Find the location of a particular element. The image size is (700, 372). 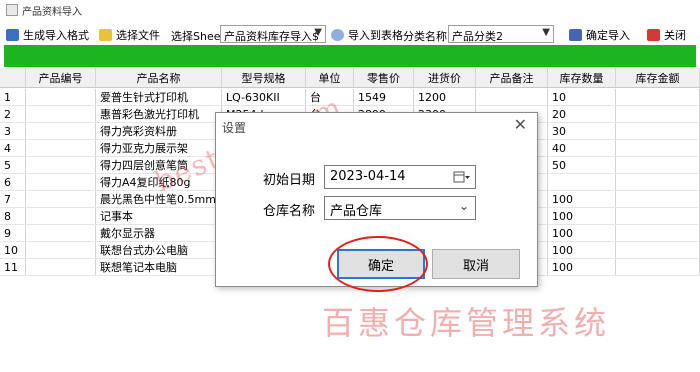

table-cell: 8 is located at coordinates (13, 216).